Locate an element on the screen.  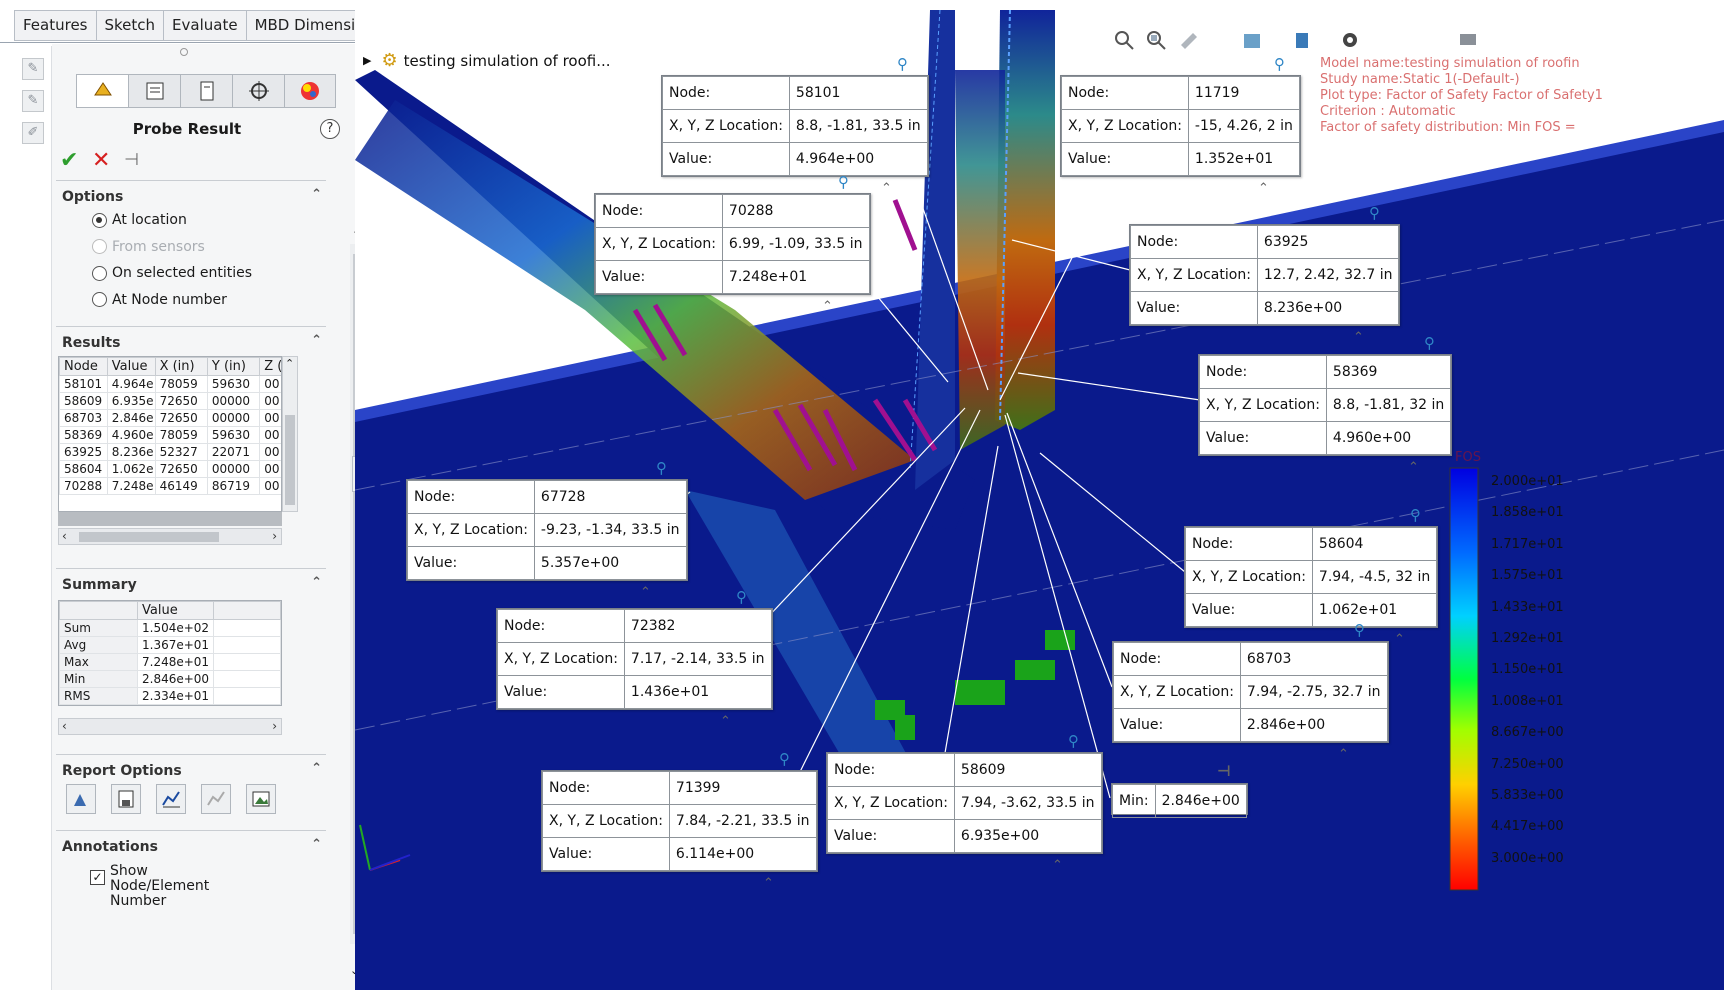
plot-icon is located at coordinates (171, 799).